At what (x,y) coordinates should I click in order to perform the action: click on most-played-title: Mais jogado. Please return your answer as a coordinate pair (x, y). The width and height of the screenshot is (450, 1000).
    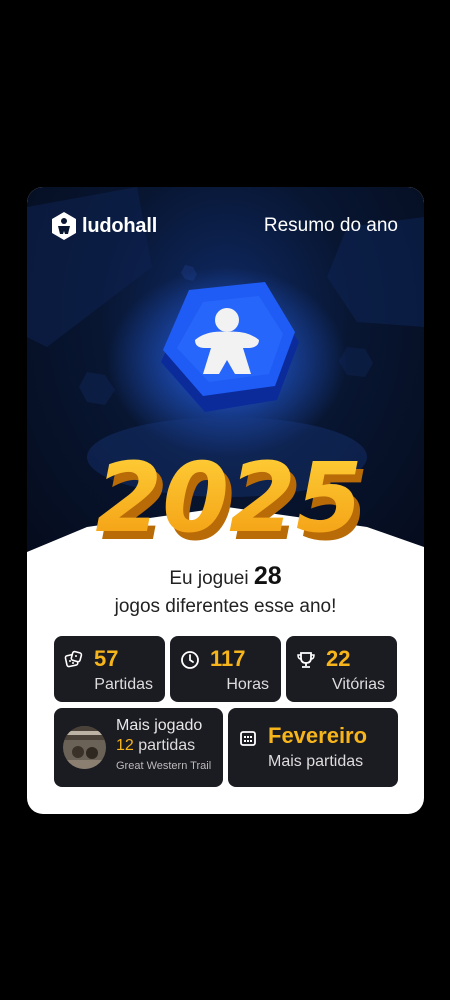
    Looking at the image, I should click on (159, 725).